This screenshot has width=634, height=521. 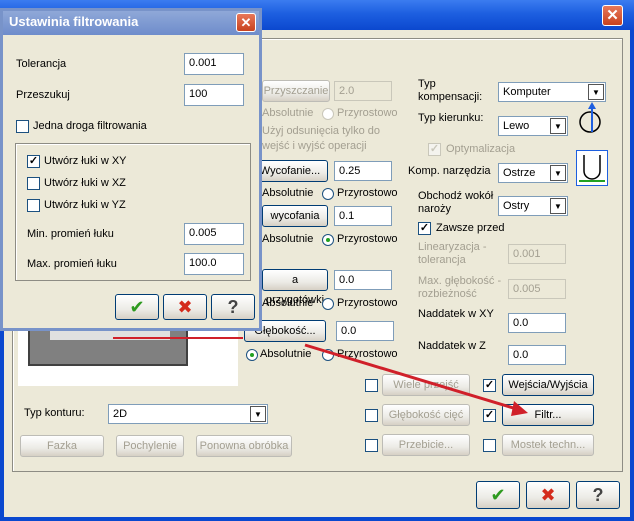 What do you see at coordinates (74, 21) in the screenshot?
I see `filter-dialog-title: Ustawinia filtrowania` at bounding box center [74, 21].